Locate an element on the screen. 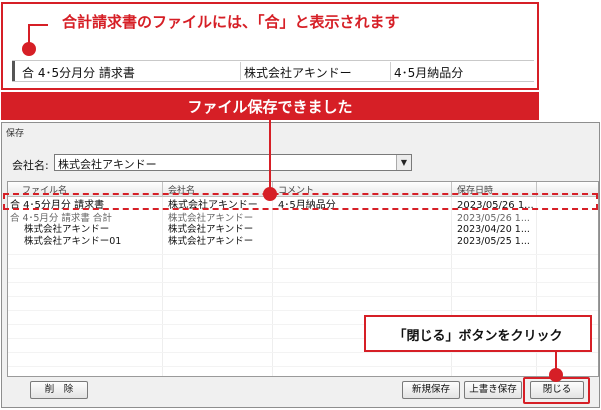 This screenshot has height=410, width=601. success-banner: ファイル保存できました is located at coordinates (270, 106).